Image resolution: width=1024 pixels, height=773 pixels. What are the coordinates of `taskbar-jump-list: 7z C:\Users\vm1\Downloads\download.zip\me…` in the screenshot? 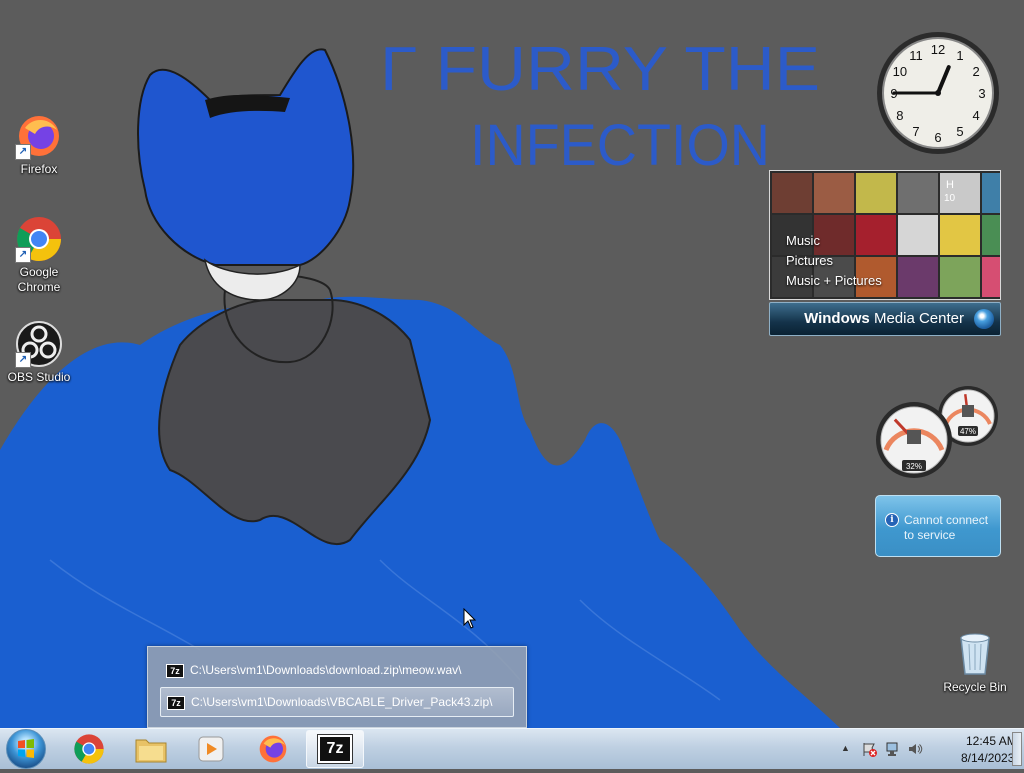 It's located at (337, 687).